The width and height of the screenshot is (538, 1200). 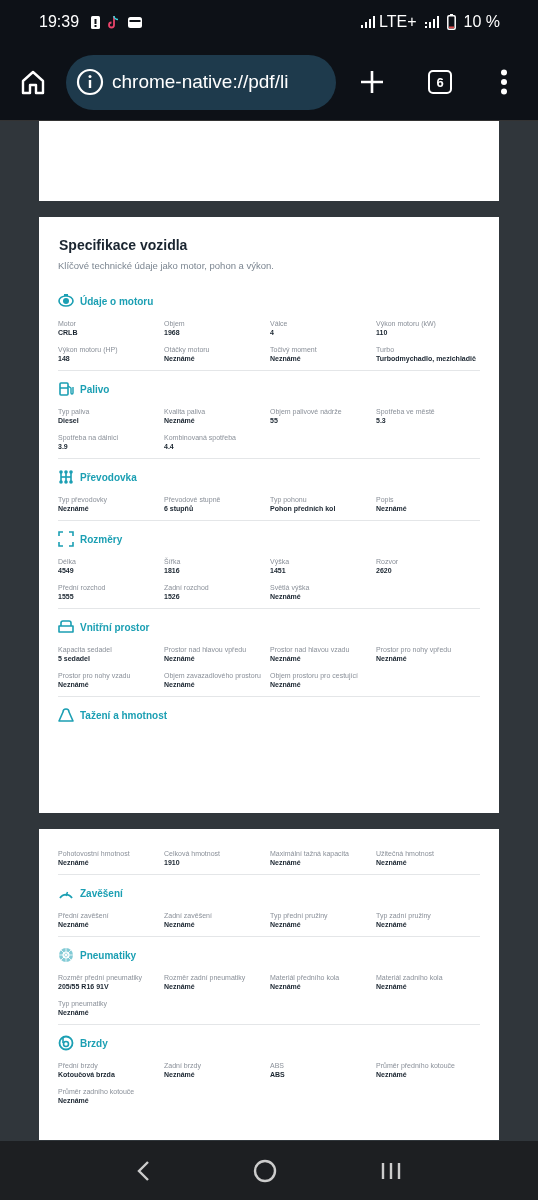 I want to click on battery-level: 10 %, so click(x=481, y=22).